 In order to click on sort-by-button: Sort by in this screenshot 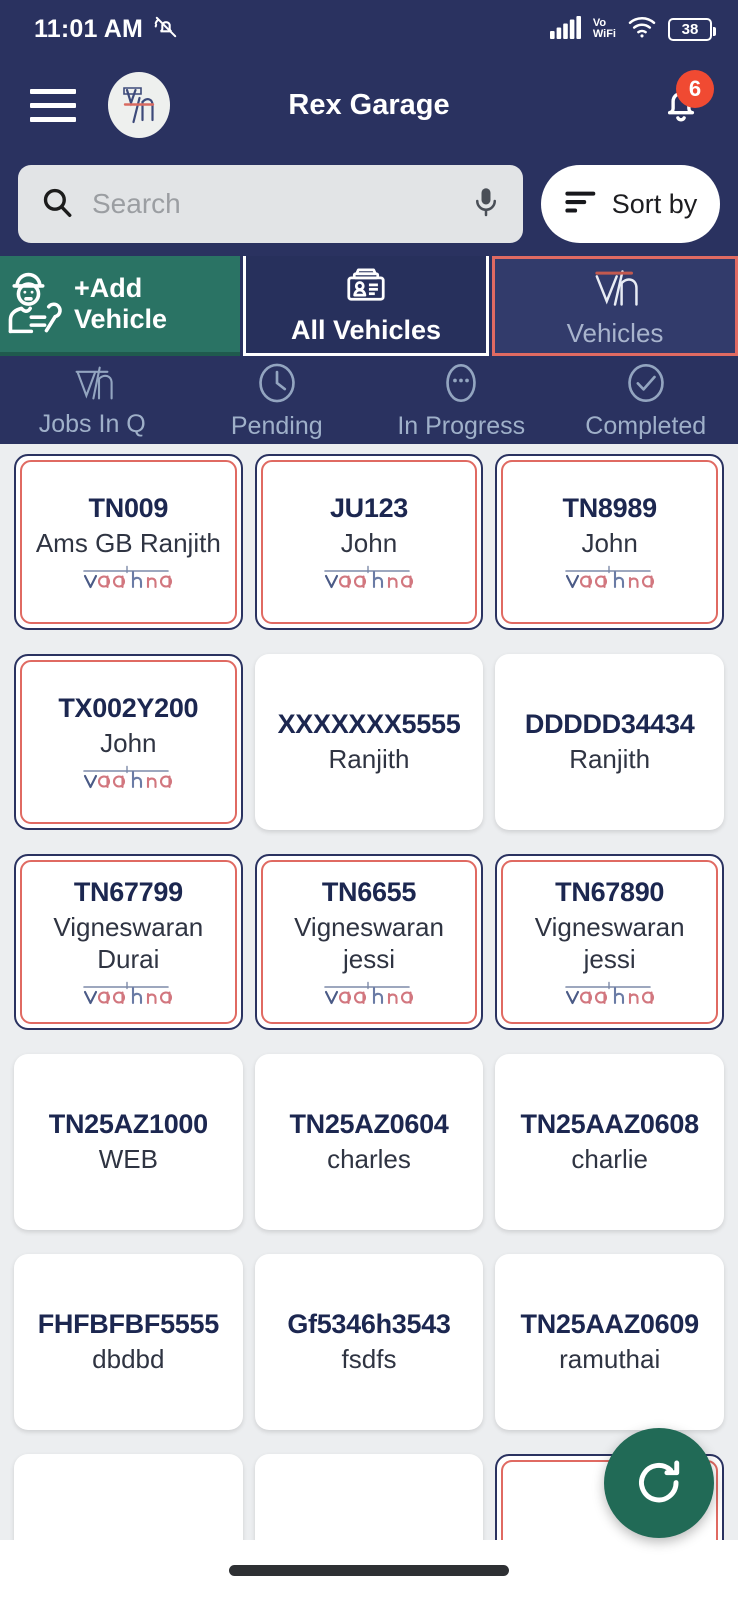, I will do `click(630, 204)`.